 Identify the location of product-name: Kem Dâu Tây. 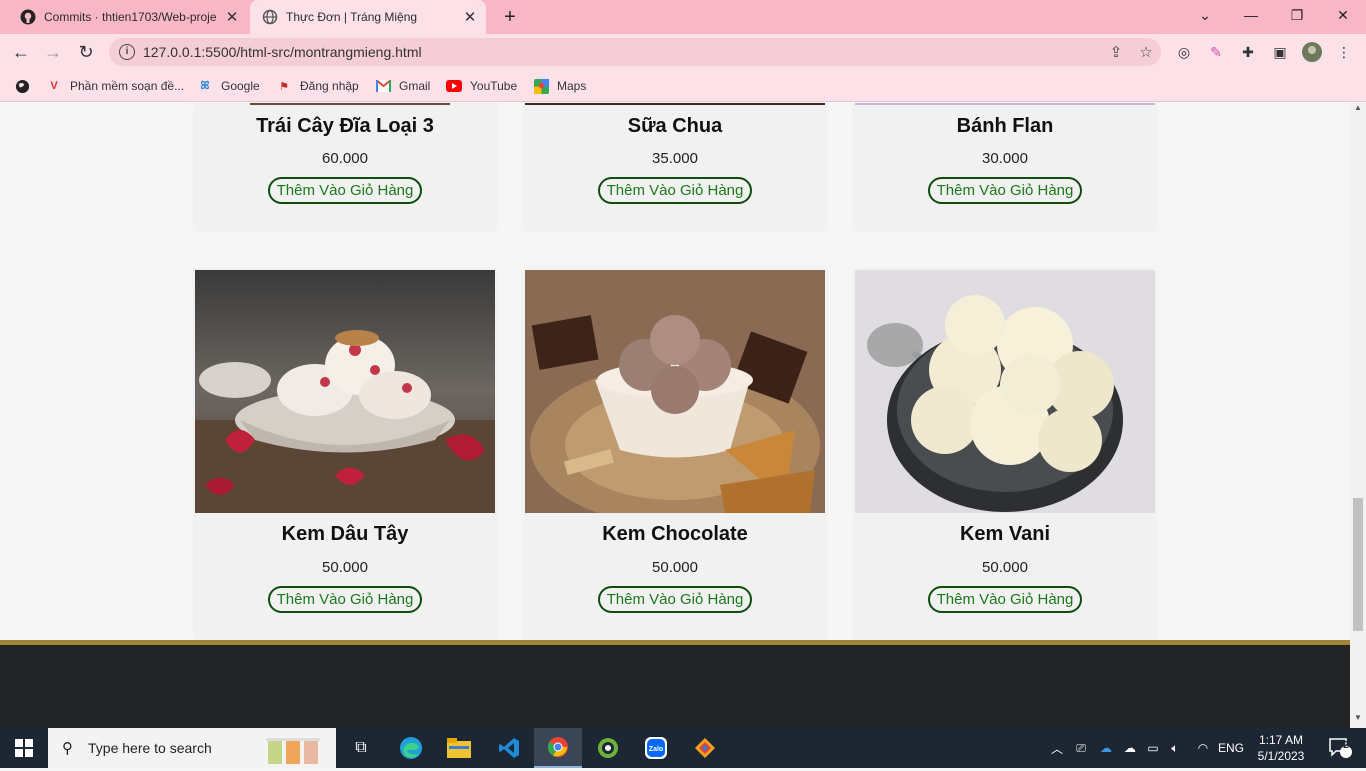
(345, 534).